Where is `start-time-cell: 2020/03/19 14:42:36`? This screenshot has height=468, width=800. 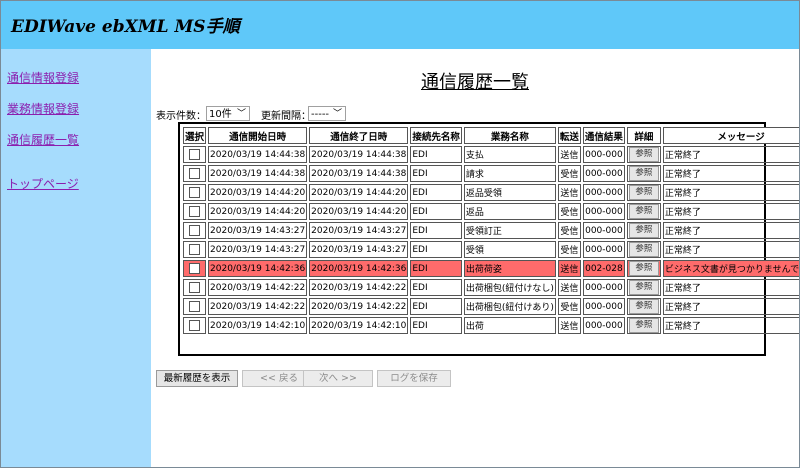 start-time-cell: 2020/03/19 14:42:36 is located at coordinates (258, 268).